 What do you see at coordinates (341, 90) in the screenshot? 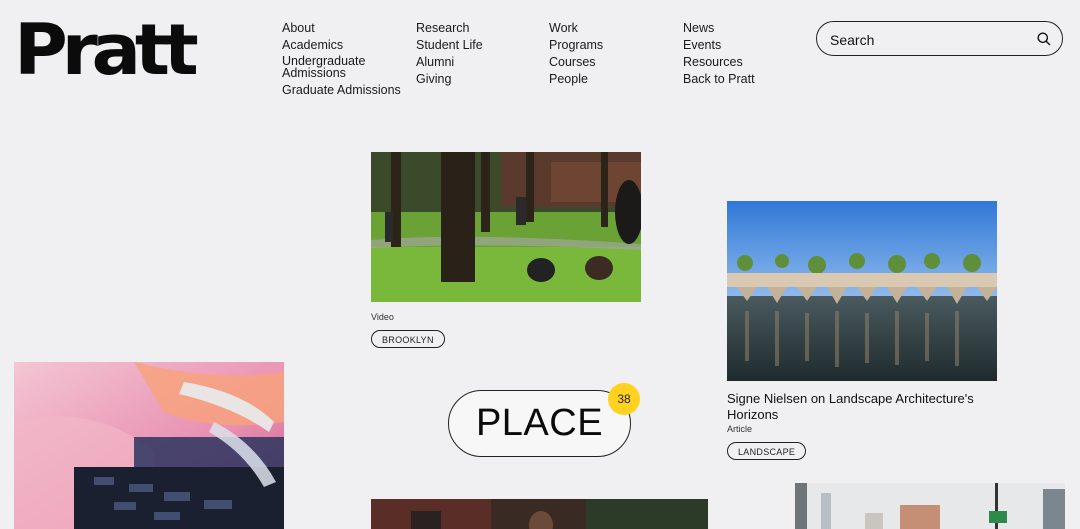
I see `nav-link-graduate-admissions: Graduate Admissions` at bounding box center [341, 90].